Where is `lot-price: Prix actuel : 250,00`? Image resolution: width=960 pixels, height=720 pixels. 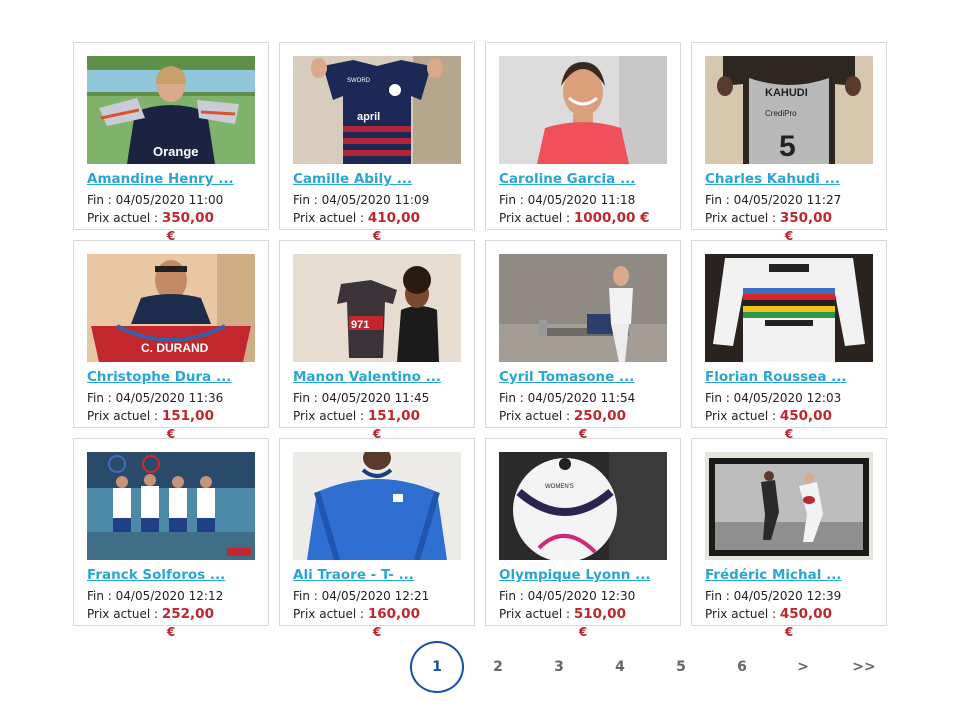 lot-price: Prix actuel : 250,00 is located at coordinates (562, 416).